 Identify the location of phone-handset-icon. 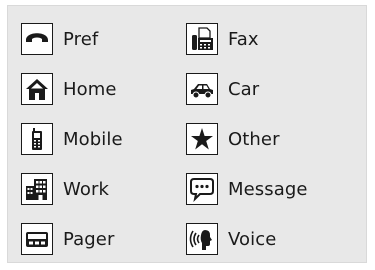
(37, 39).